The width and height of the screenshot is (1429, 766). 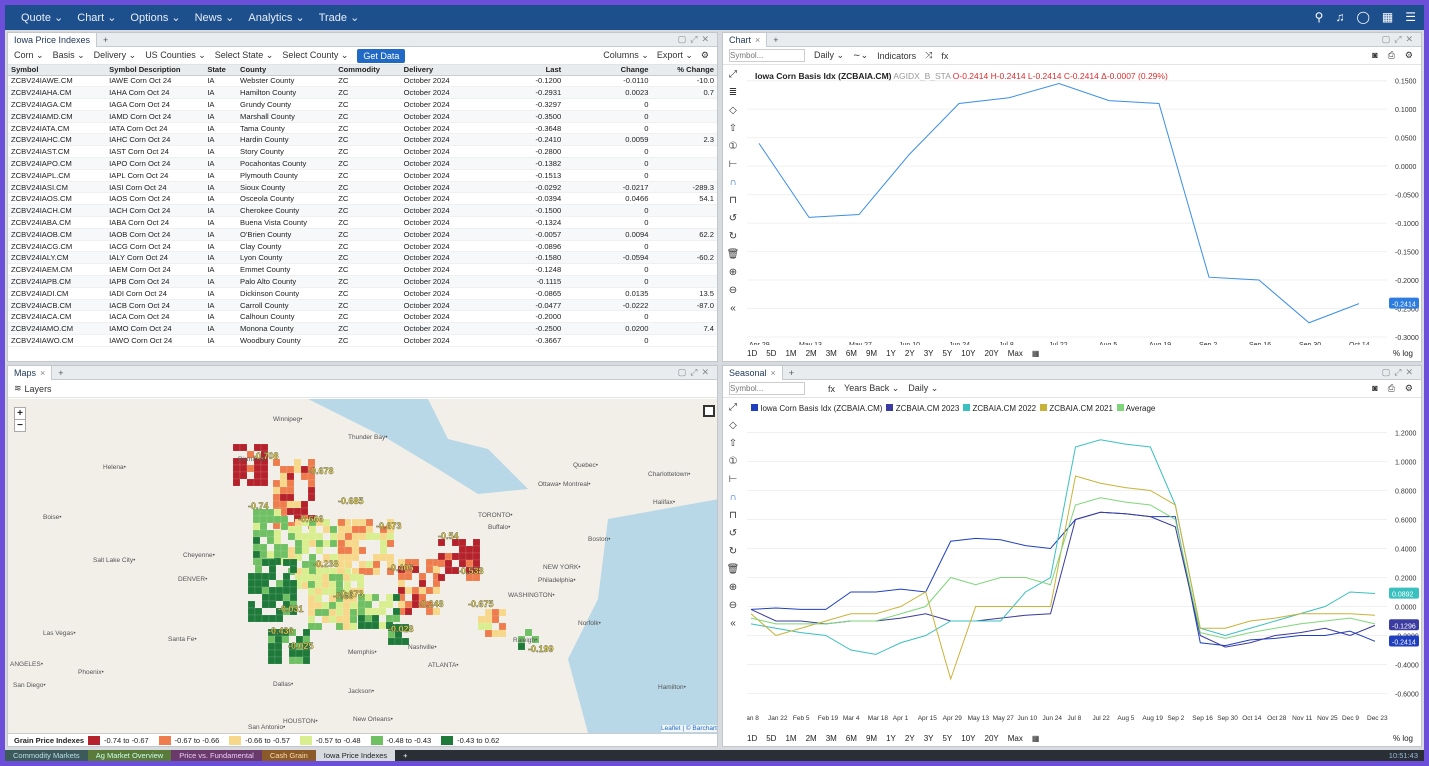 I want to click on fib-tool-icon: ≣, so click(x=733, y=92).